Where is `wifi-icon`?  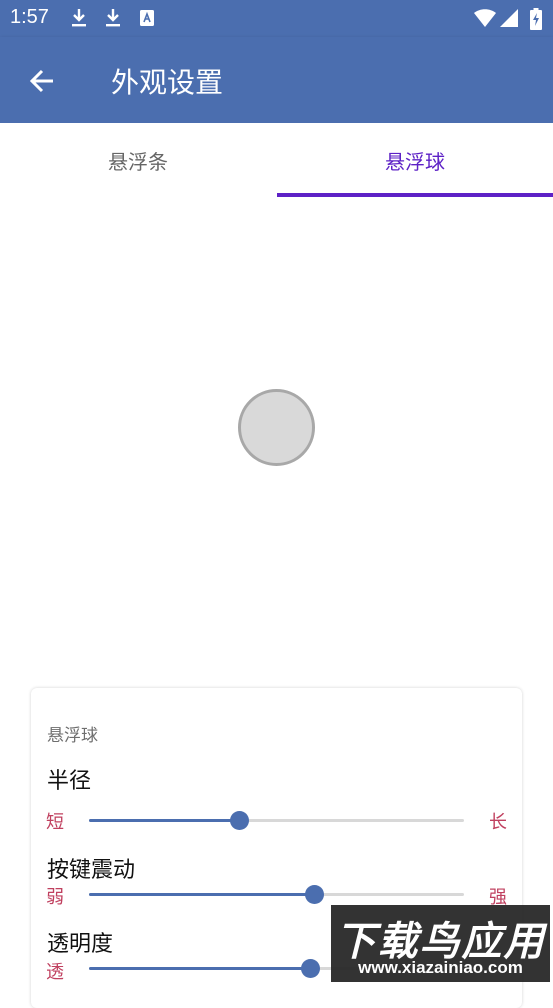 wifi-icon is located at coordinates (485, 20).